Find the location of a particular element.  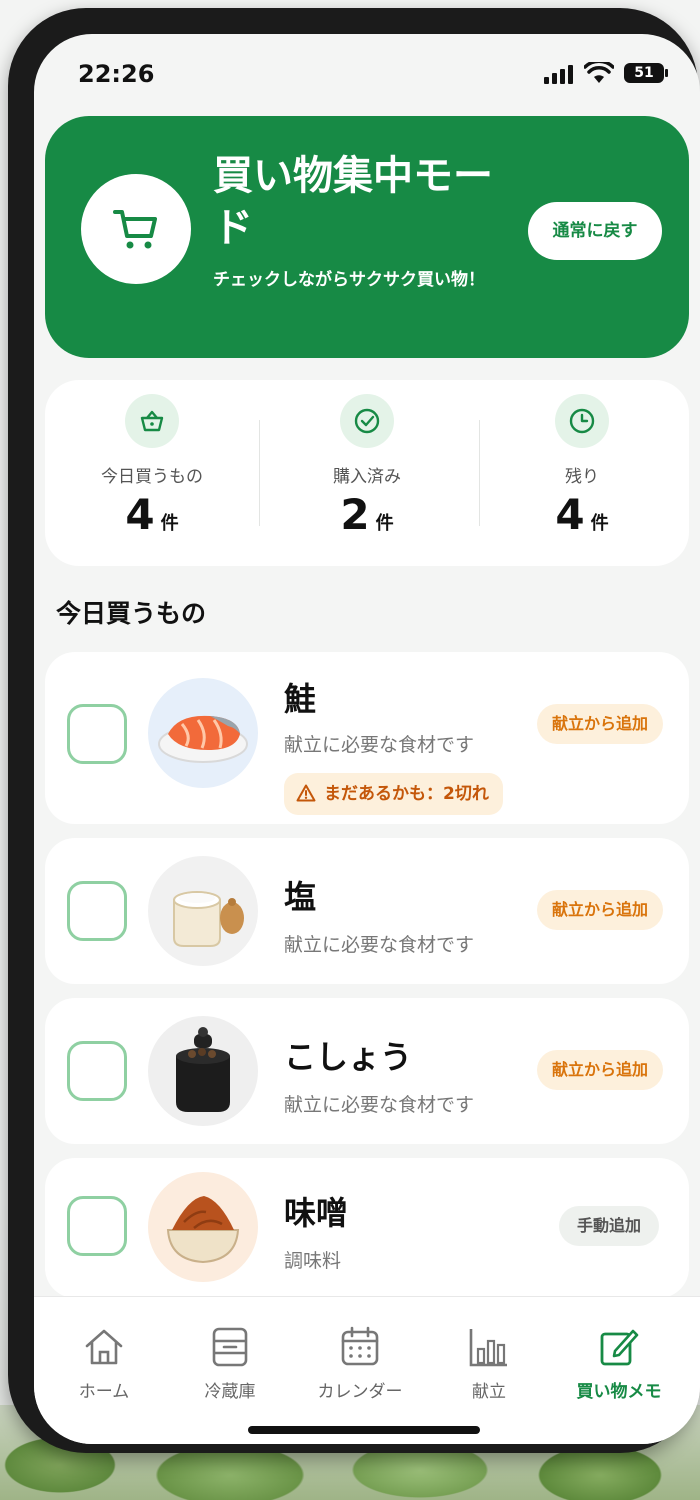

tab-fridge: 冷蔵庫 is located at coordinates (230, 1363).